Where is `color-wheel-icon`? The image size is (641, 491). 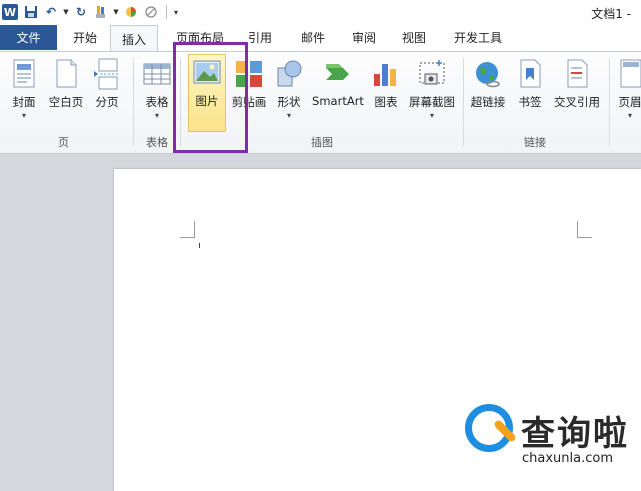 color-wheel-icon is located at coordinates (131, 12).